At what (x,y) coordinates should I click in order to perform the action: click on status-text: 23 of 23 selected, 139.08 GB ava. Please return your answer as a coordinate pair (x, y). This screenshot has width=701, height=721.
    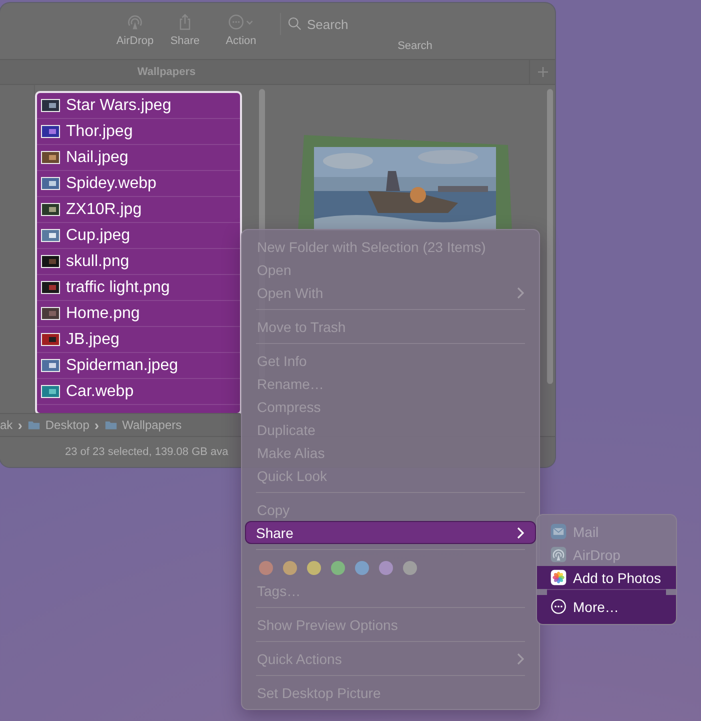
    Looking at the image, I should click on (146, 452).